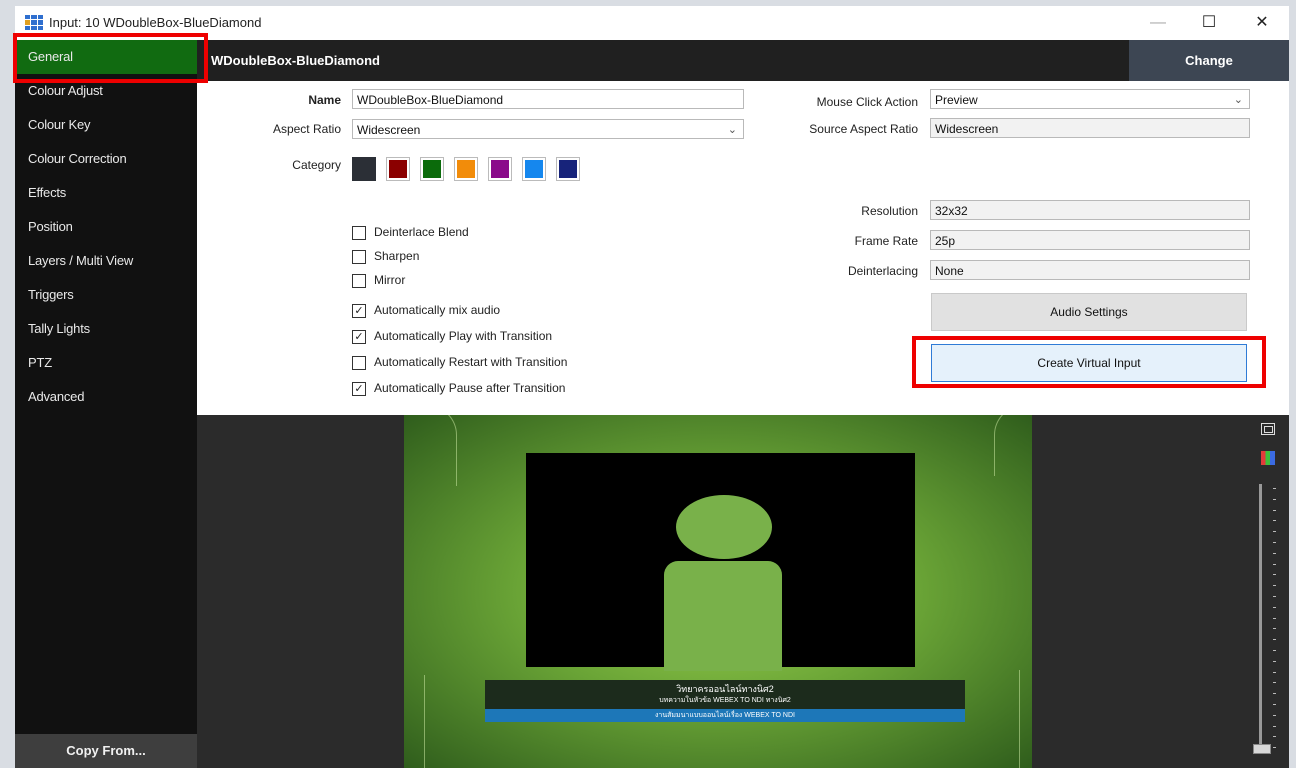 The image size is (1296, 768). What do you see at coordinates (389, 280) in the screenshot?
I see `checkbox-label: Mirror` at bounding box center [389, 280].